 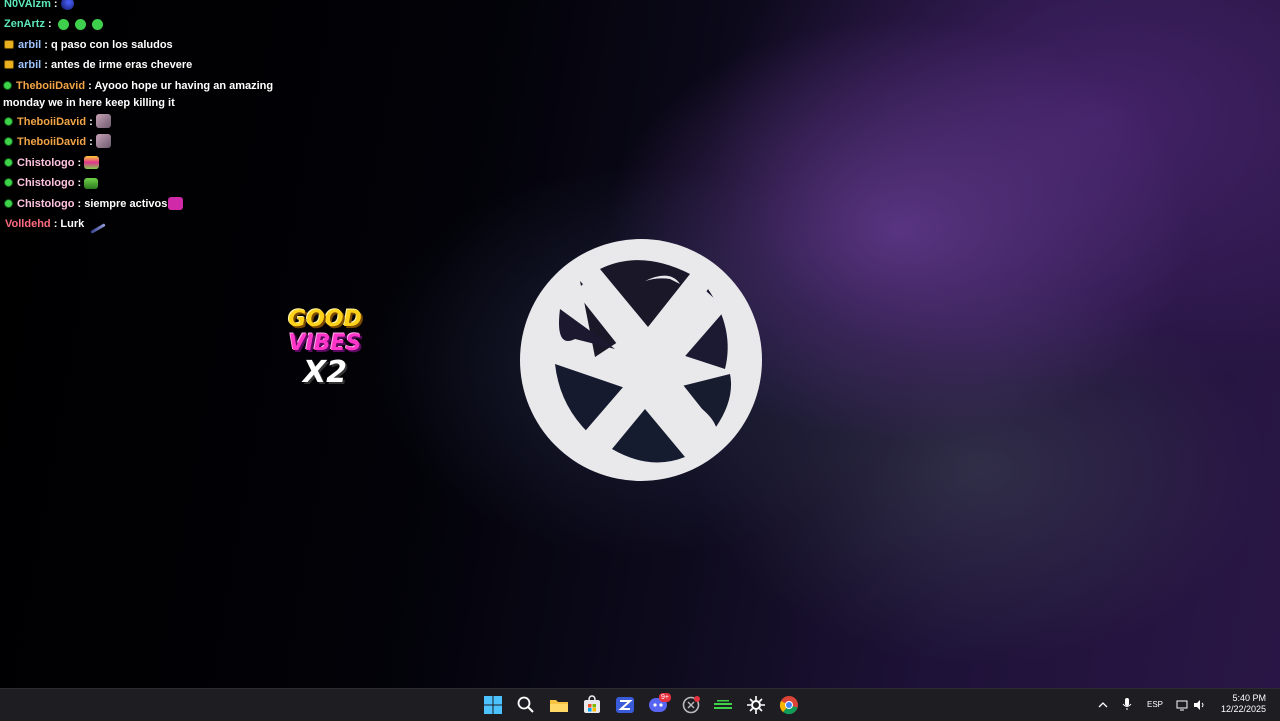 I want to click on good-vibes-sticker: GOOD VIBES X2, so click(x=325, y=348).